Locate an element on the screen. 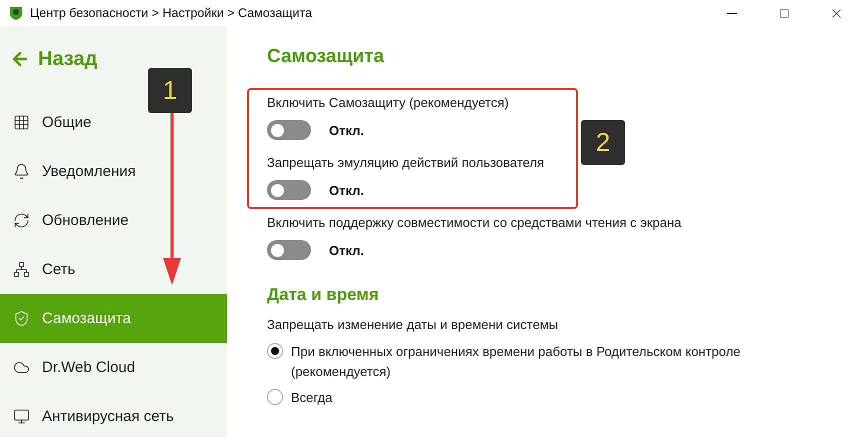 Image resolution: width=859 pixels, height=437 pixels. setting-label: Включить поддержку совместимости со средствами чтения с экрана is located at coordinates (474, 222).